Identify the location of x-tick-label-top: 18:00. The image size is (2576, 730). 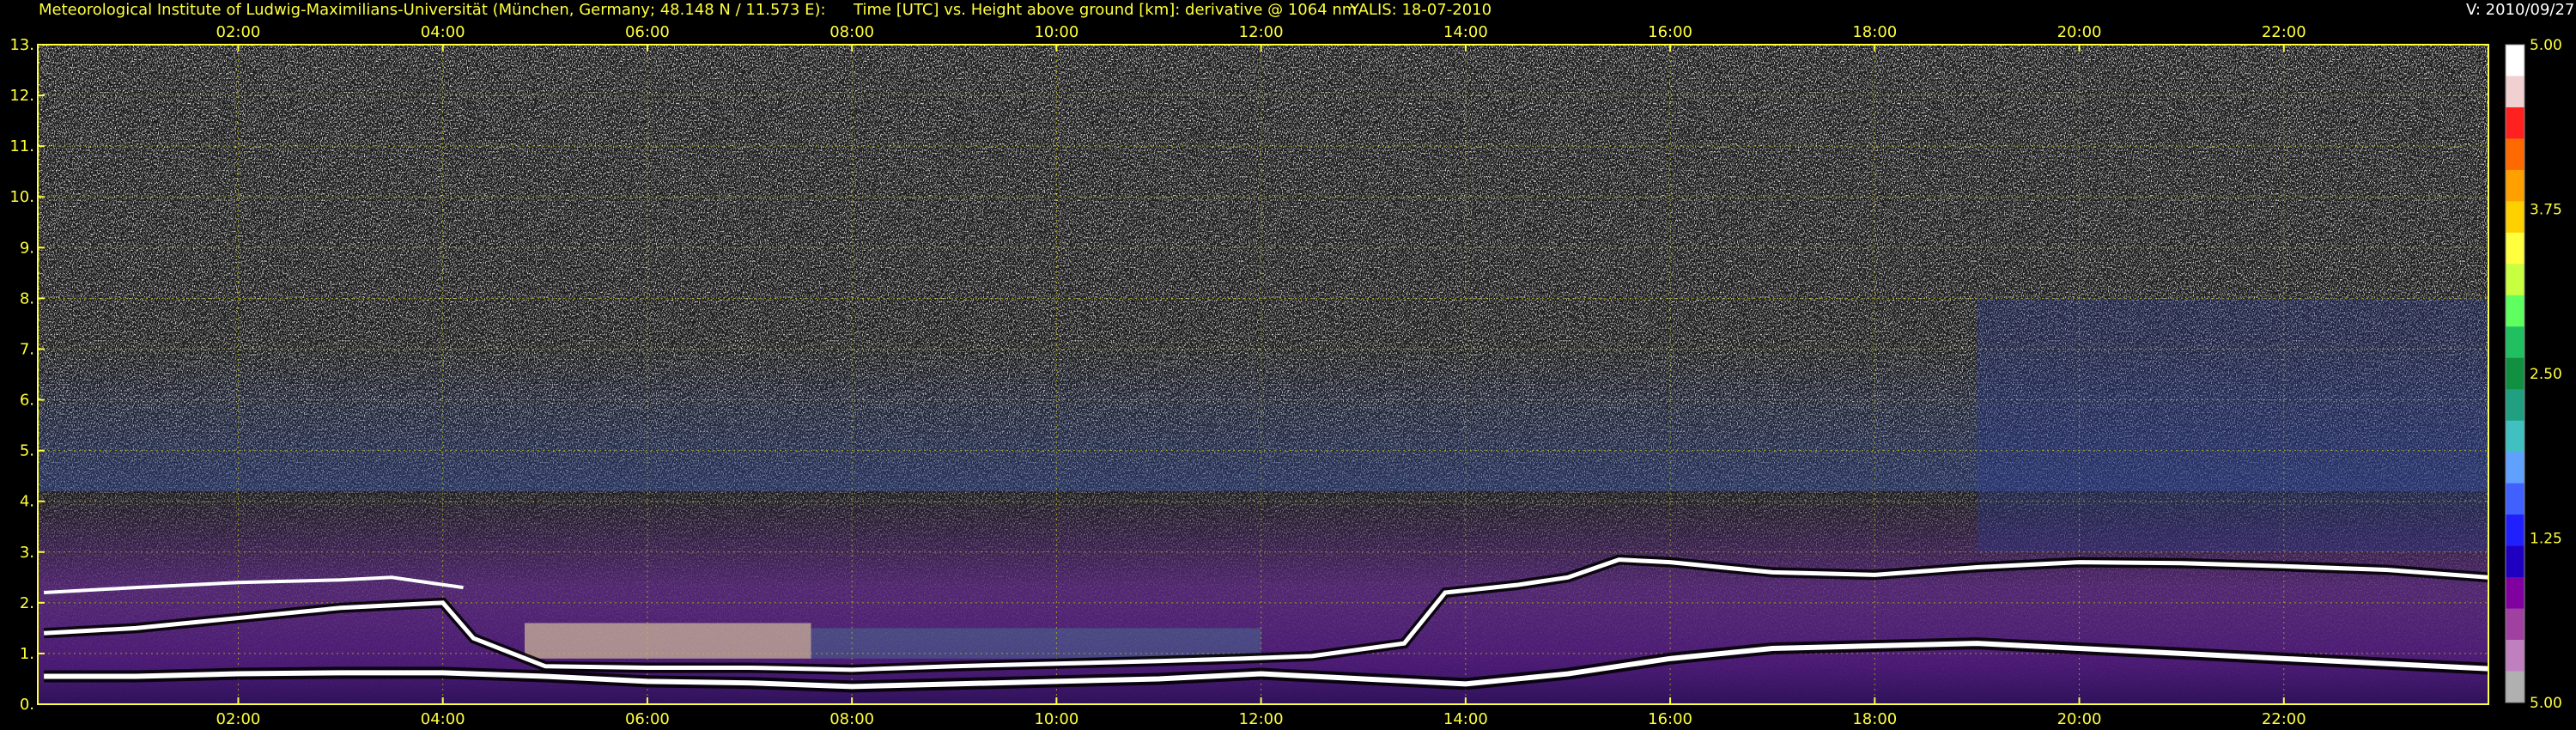
(1874, 32).